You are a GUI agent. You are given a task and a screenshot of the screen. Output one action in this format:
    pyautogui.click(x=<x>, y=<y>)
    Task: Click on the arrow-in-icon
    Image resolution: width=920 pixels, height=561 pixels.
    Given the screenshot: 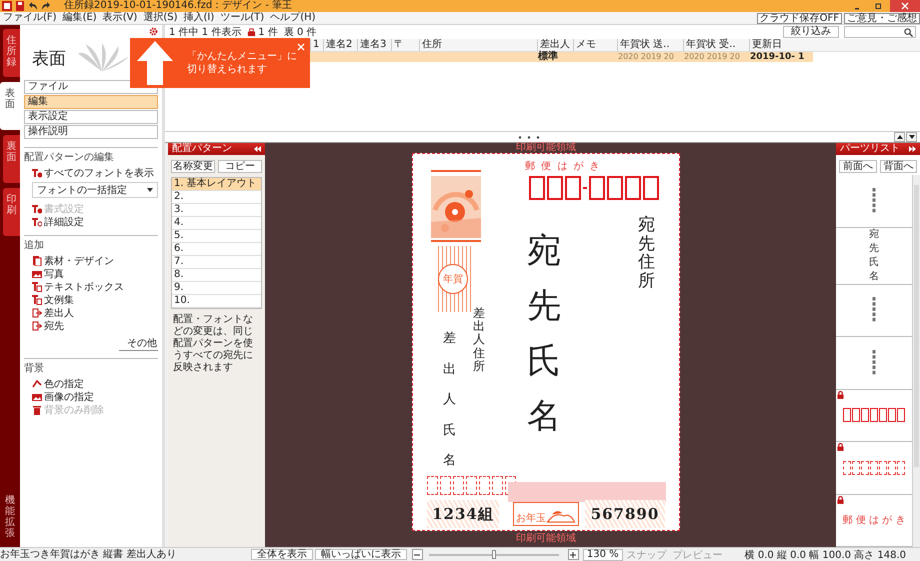 What is the action you would take?
    pyautogui.click(x=37, y=313)
    